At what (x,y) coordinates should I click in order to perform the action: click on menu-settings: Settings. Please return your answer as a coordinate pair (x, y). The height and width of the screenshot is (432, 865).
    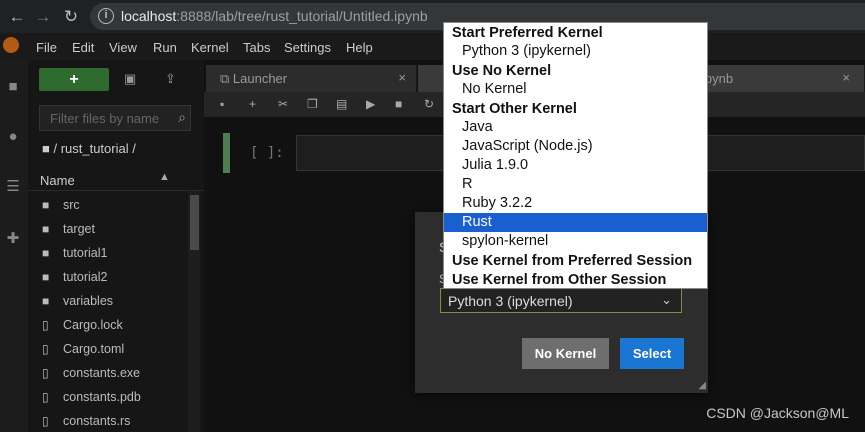
    Looking at the image, I should click on (307, 47).